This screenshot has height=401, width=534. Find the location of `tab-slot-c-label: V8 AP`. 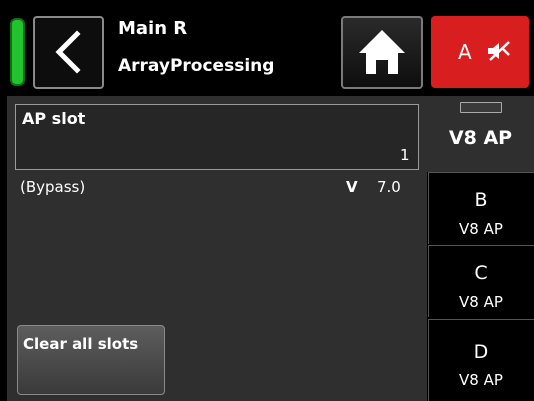

tab-slot-c-label: V8 AP is located at coordinates (481, 302).